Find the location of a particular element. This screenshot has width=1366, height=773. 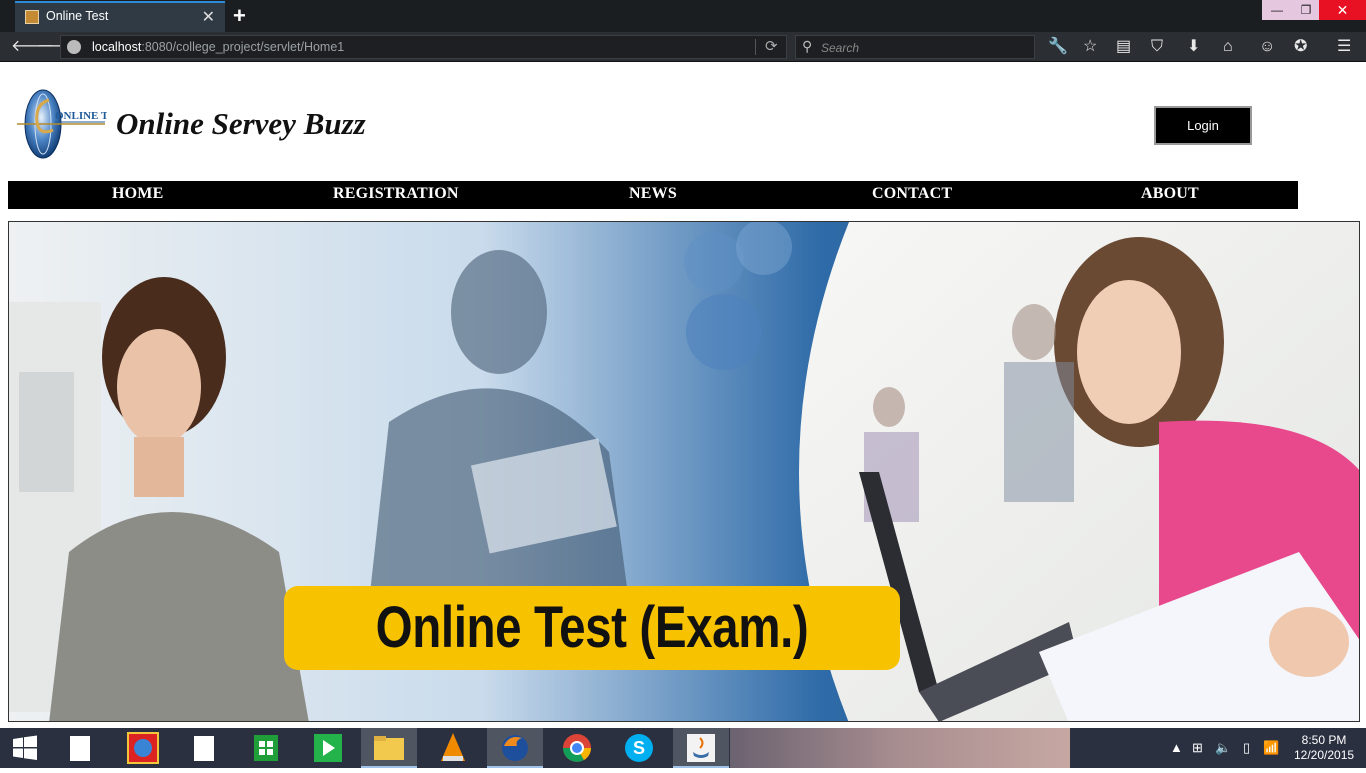

svg-text: S is located at coordinates (639, 748).